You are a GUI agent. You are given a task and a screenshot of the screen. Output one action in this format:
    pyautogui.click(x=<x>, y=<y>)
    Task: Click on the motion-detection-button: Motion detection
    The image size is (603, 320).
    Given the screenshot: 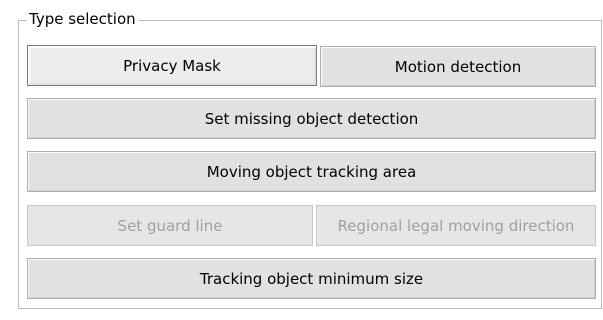 What is the action you would take?
    pyautogui.click(x=458, y=66)
    